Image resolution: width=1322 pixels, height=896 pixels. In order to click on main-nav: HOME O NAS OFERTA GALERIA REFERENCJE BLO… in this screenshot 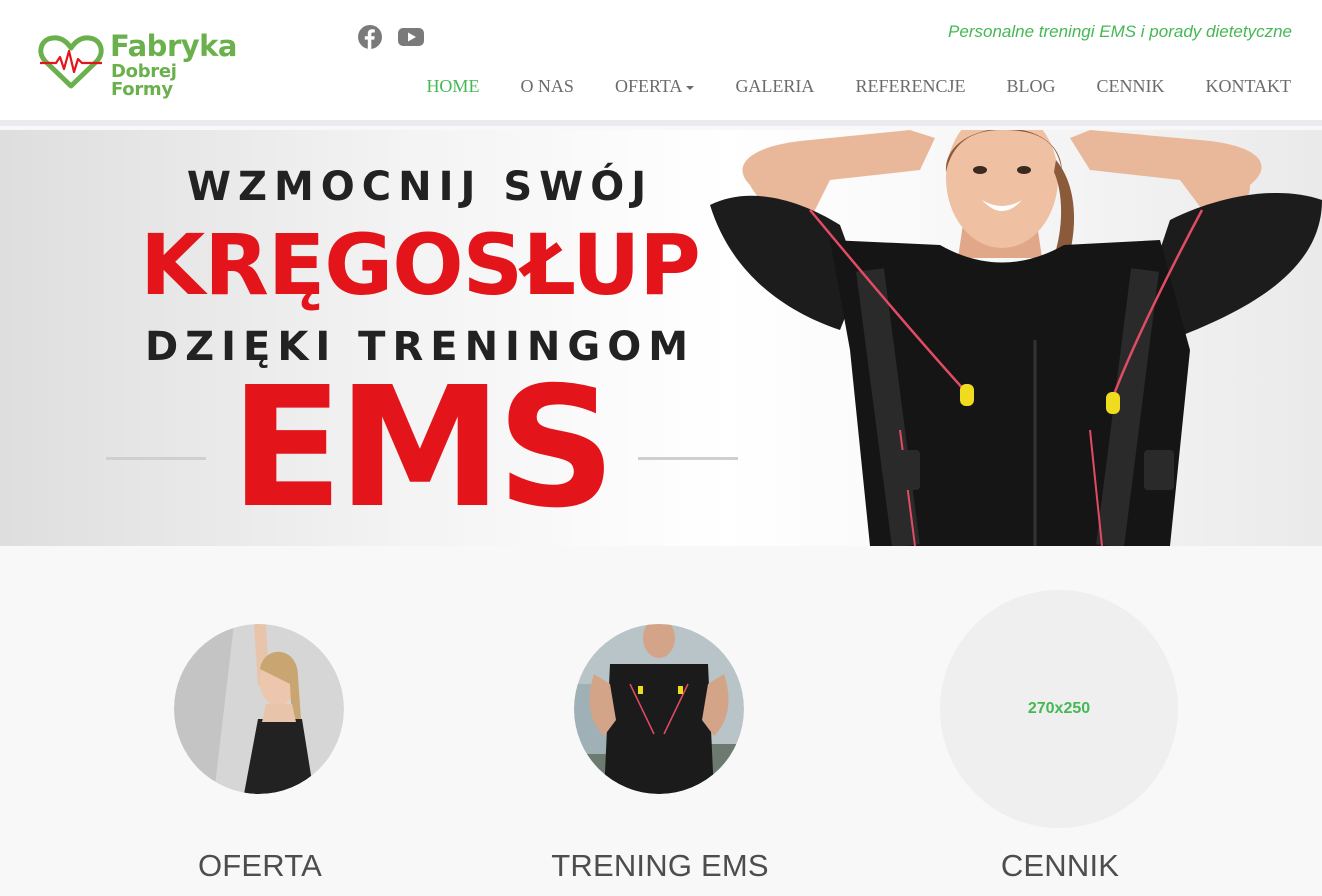, I will do `click(838, 86)`.